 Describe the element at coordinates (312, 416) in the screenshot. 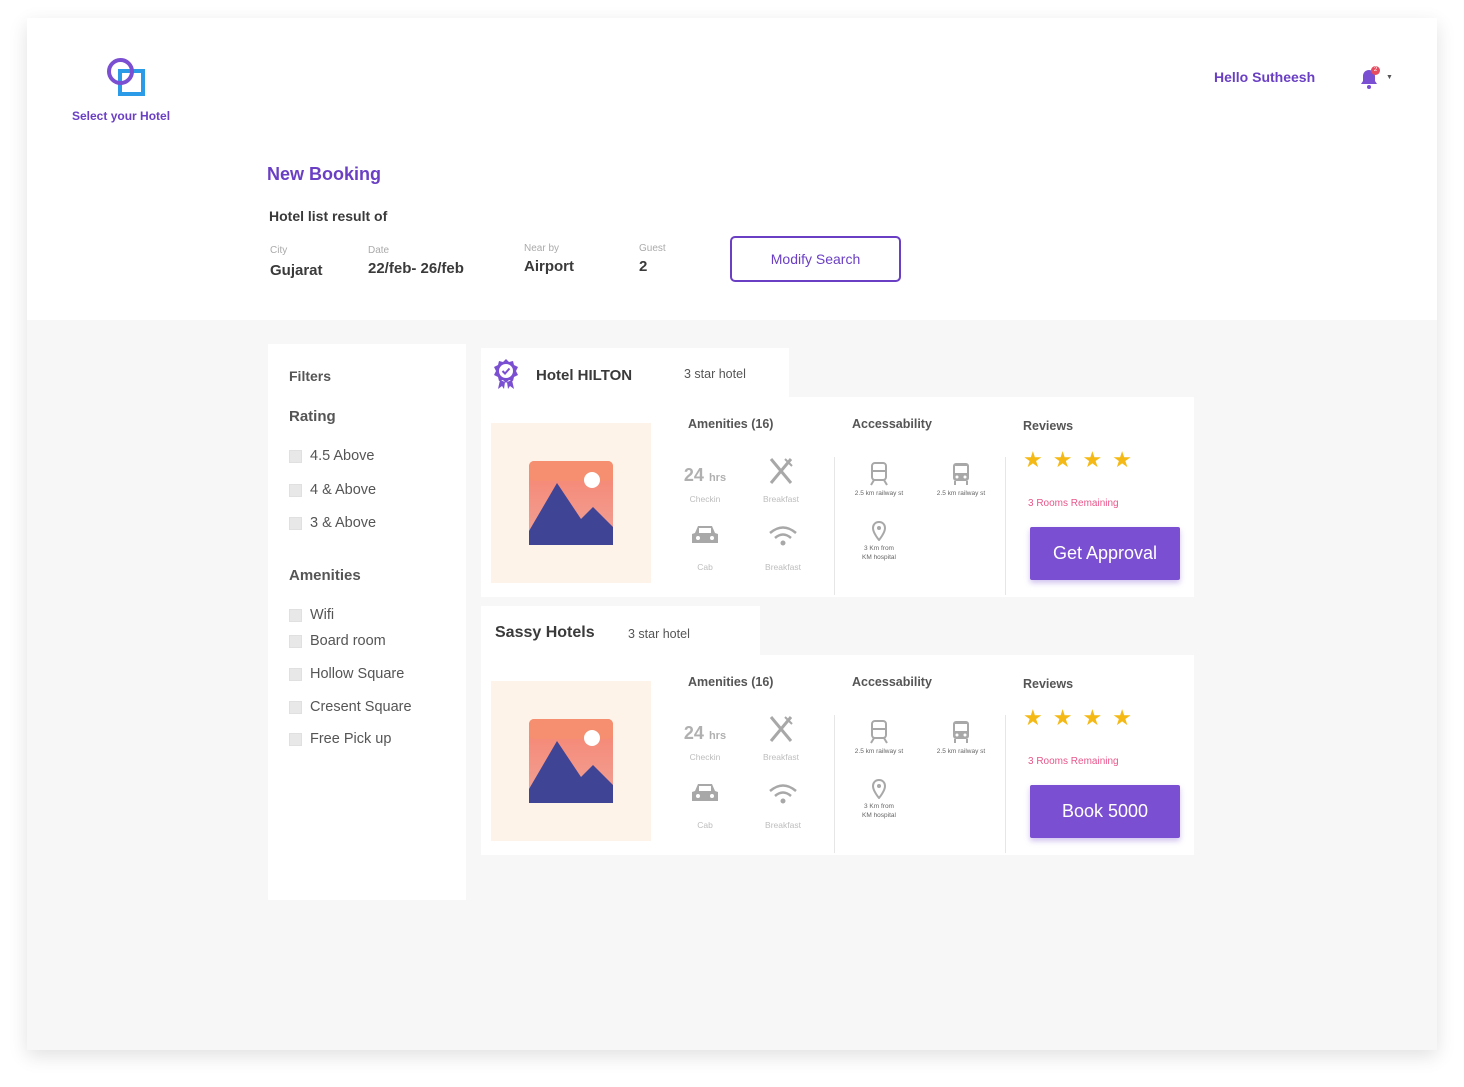

I see `rating-section-title: Rating` at that location.